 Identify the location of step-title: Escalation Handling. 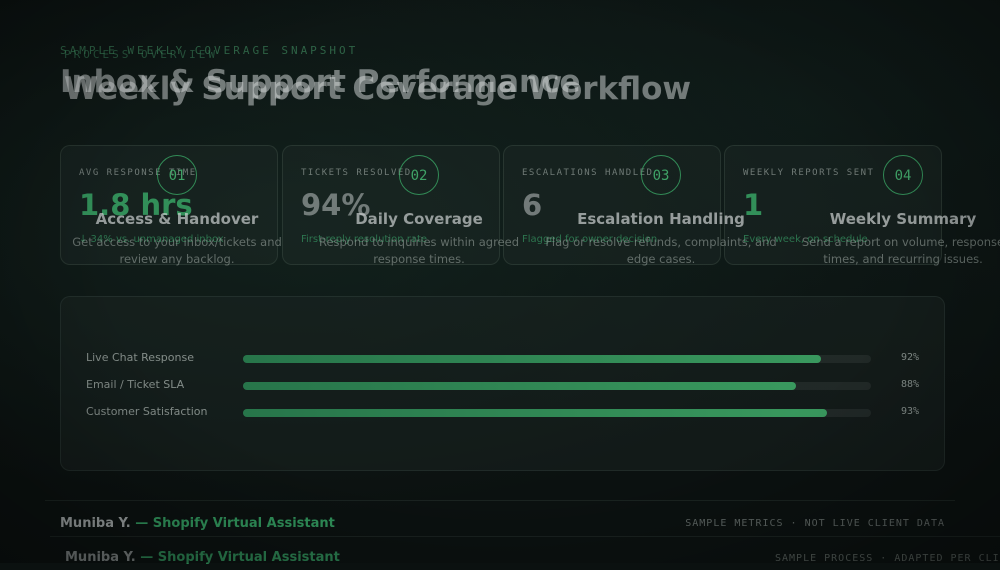
(661, 219).